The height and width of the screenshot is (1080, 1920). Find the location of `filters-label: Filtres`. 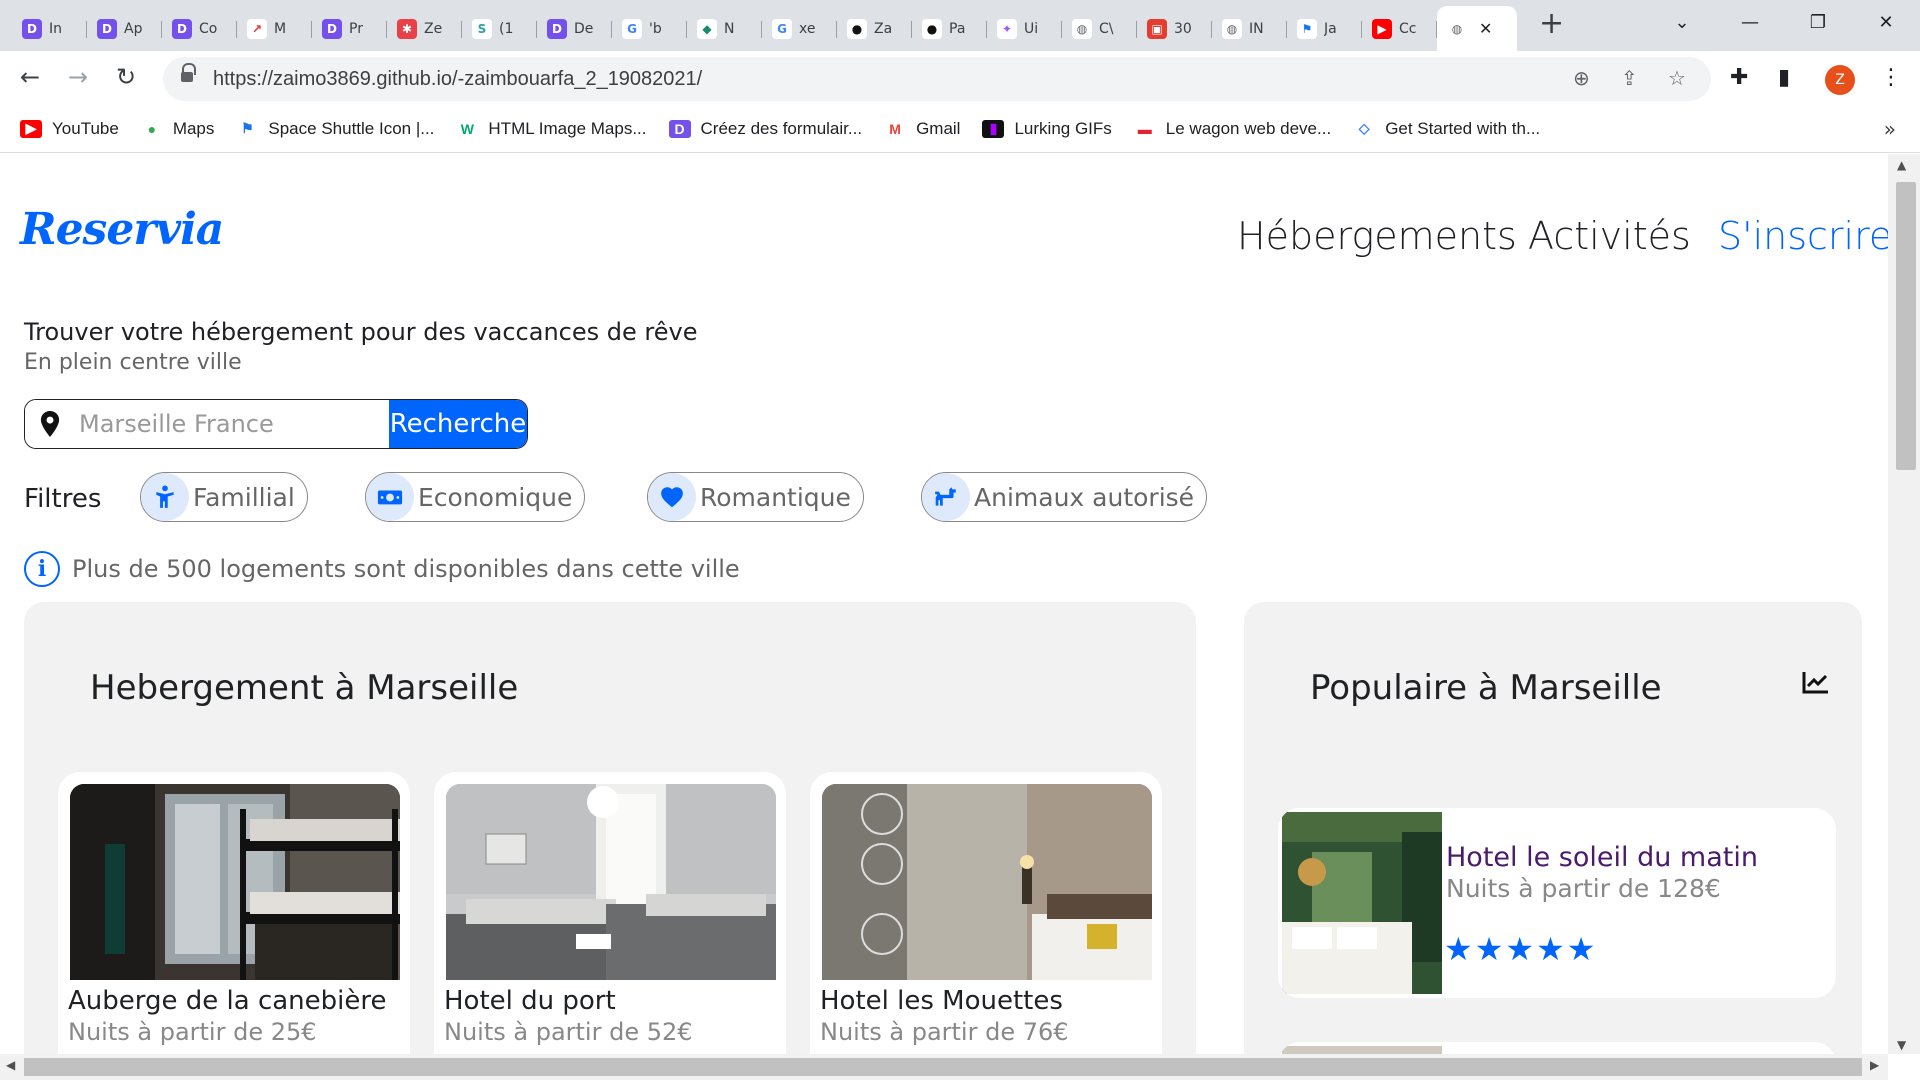

filters-label: Filtres is located at coordinates (63, 499).